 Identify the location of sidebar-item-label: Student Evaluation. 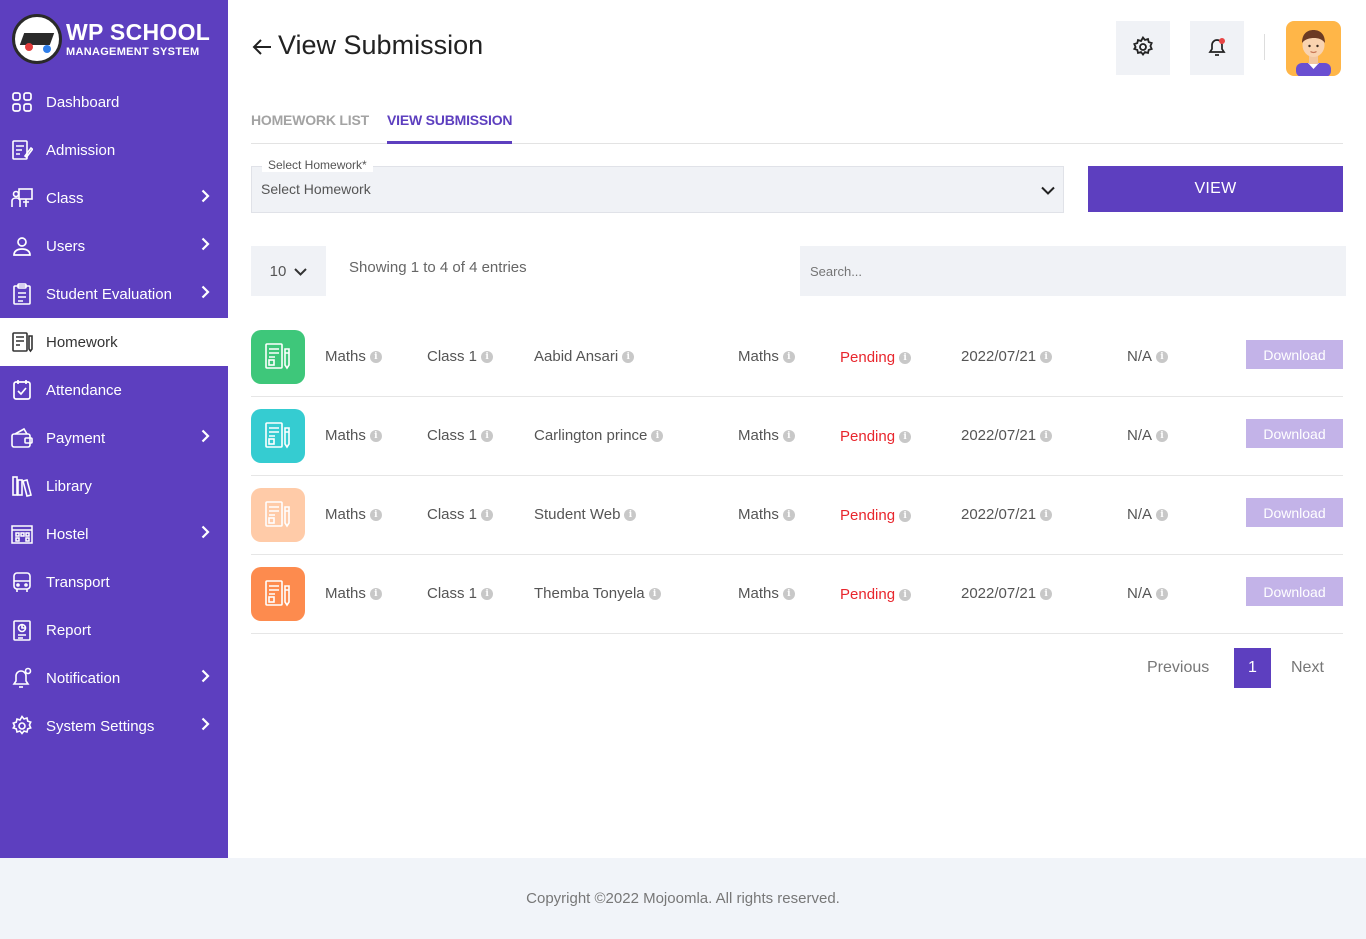
(109, 294).